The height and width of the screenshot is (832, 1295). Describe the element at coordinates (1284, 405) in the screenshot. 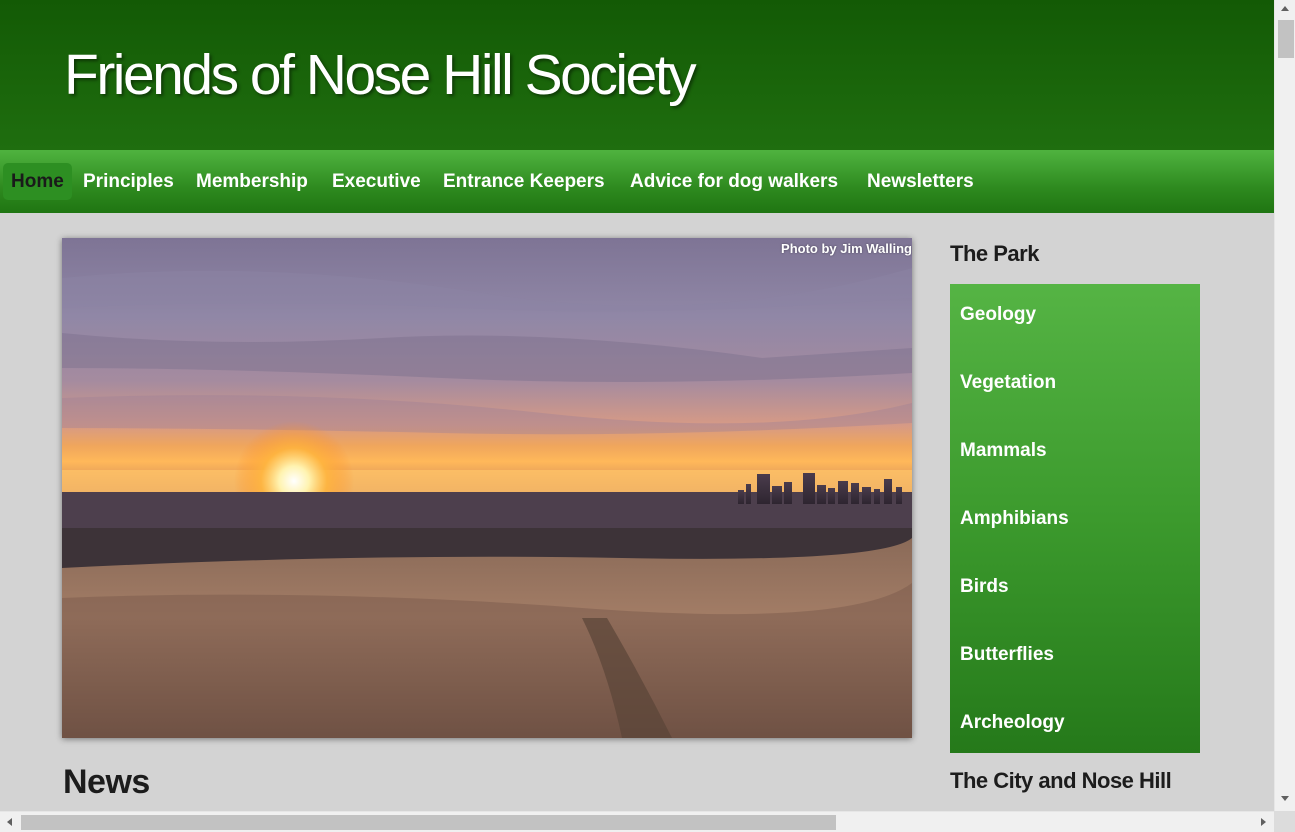

I see `vertical-scrollbar` at that location.